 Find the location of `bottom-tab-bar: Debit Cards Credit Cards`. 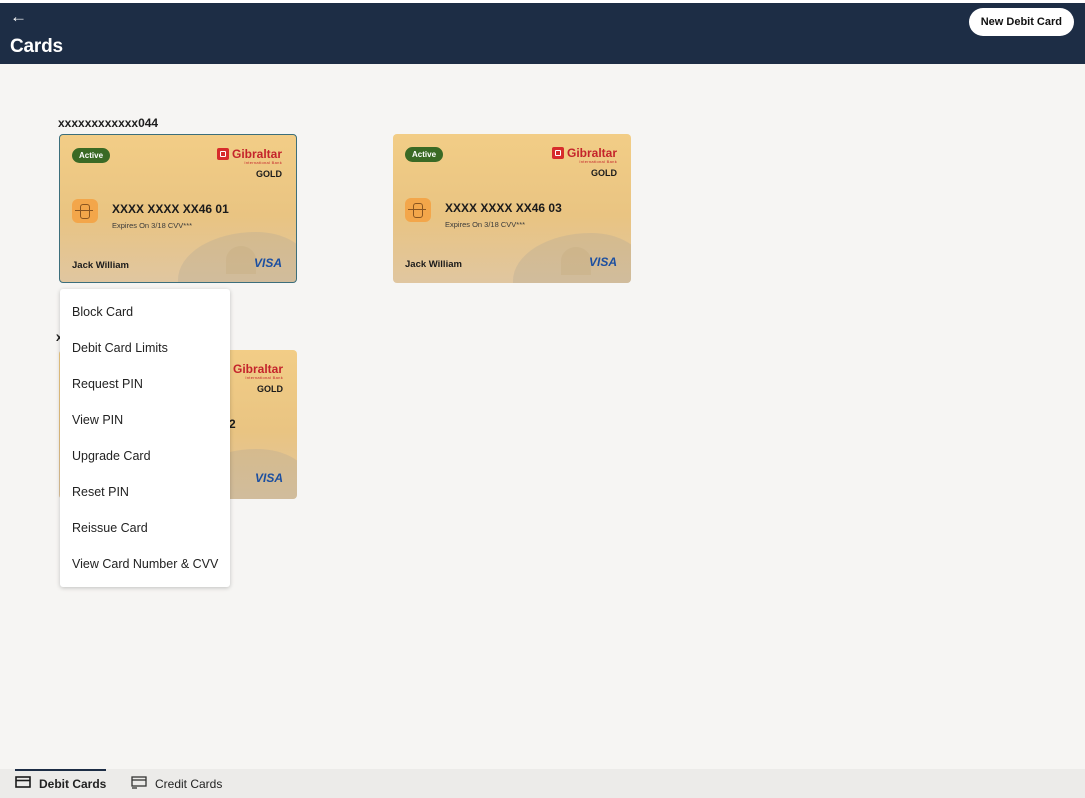

bottom-tab-bar: Debit Cards Credit Cards is located at coordinates (542, 783).